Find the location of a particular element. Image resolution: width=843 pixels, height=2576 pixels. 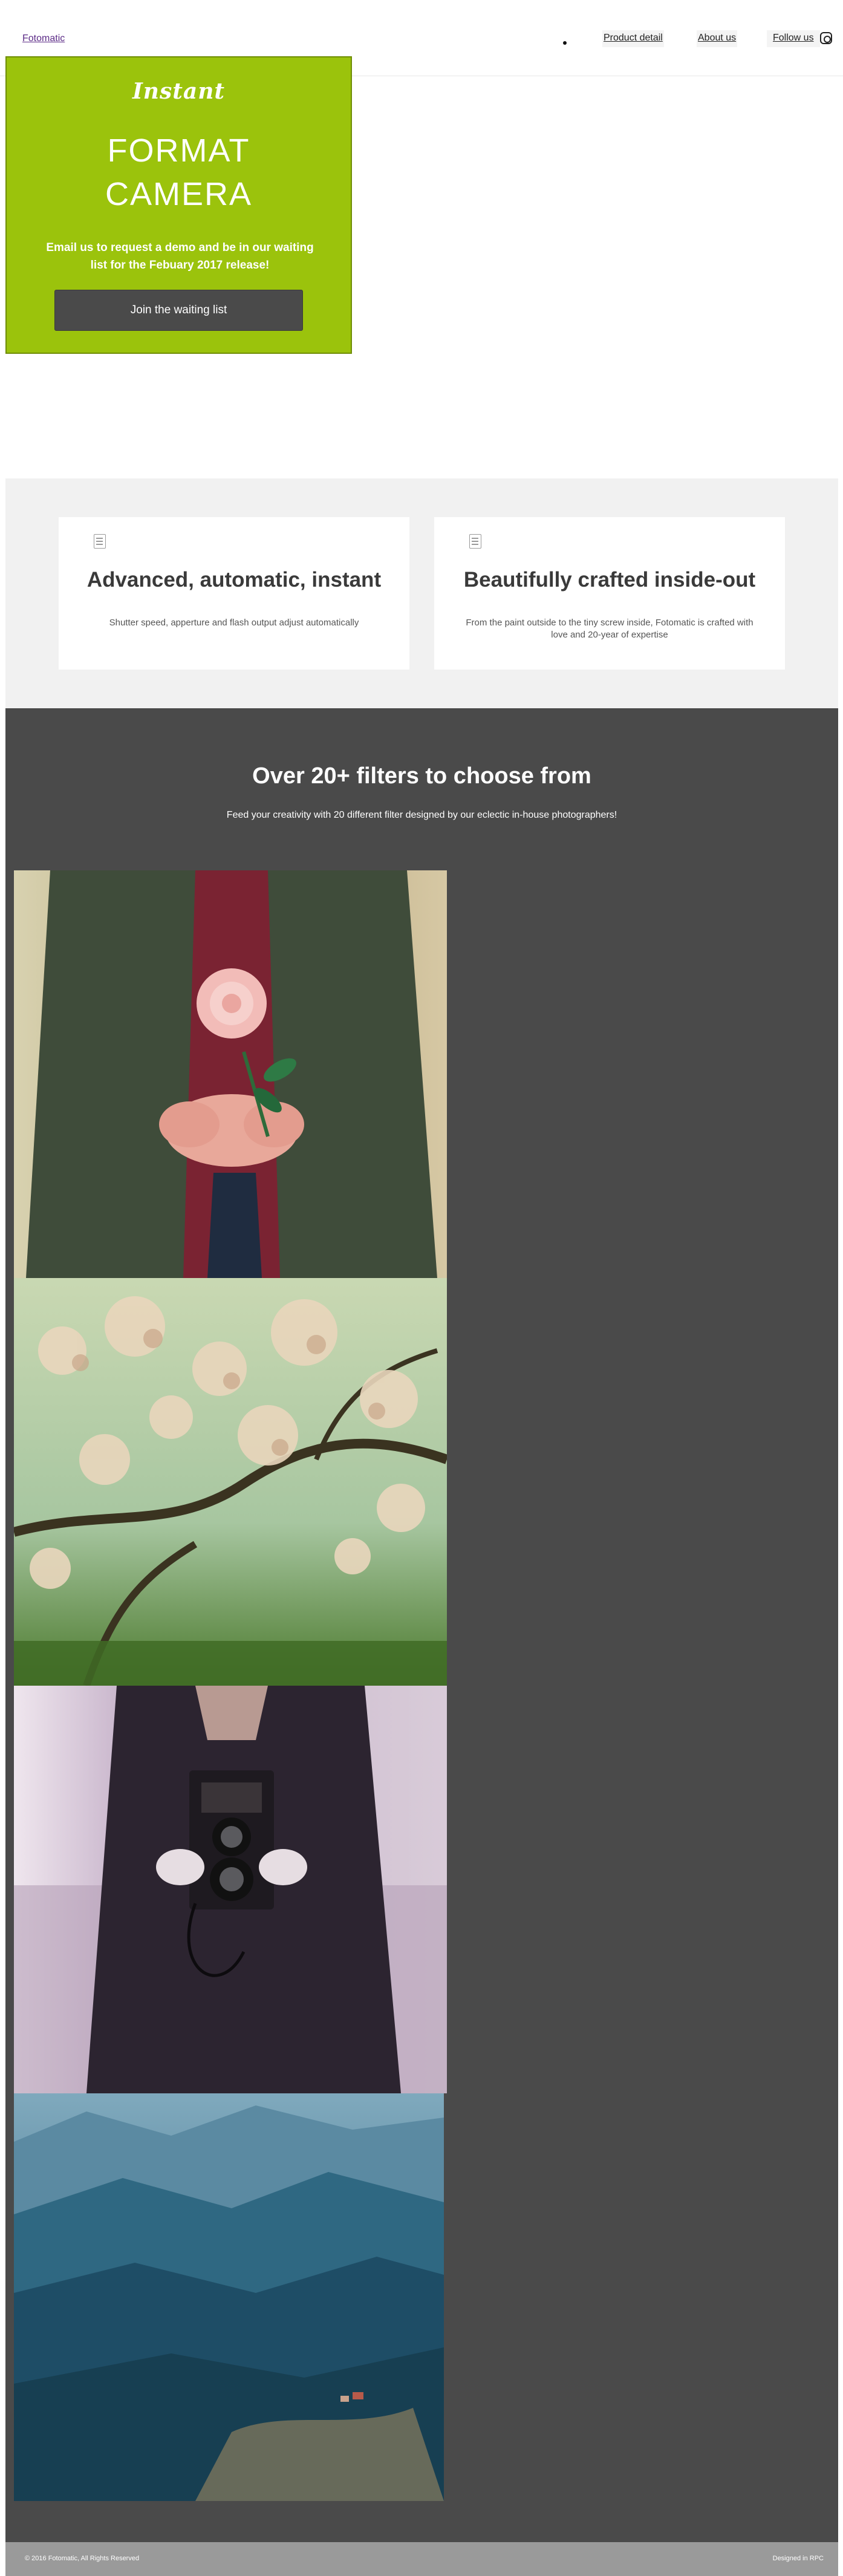

nav-product-detail: Product detail is located at coordinates (633, 38).